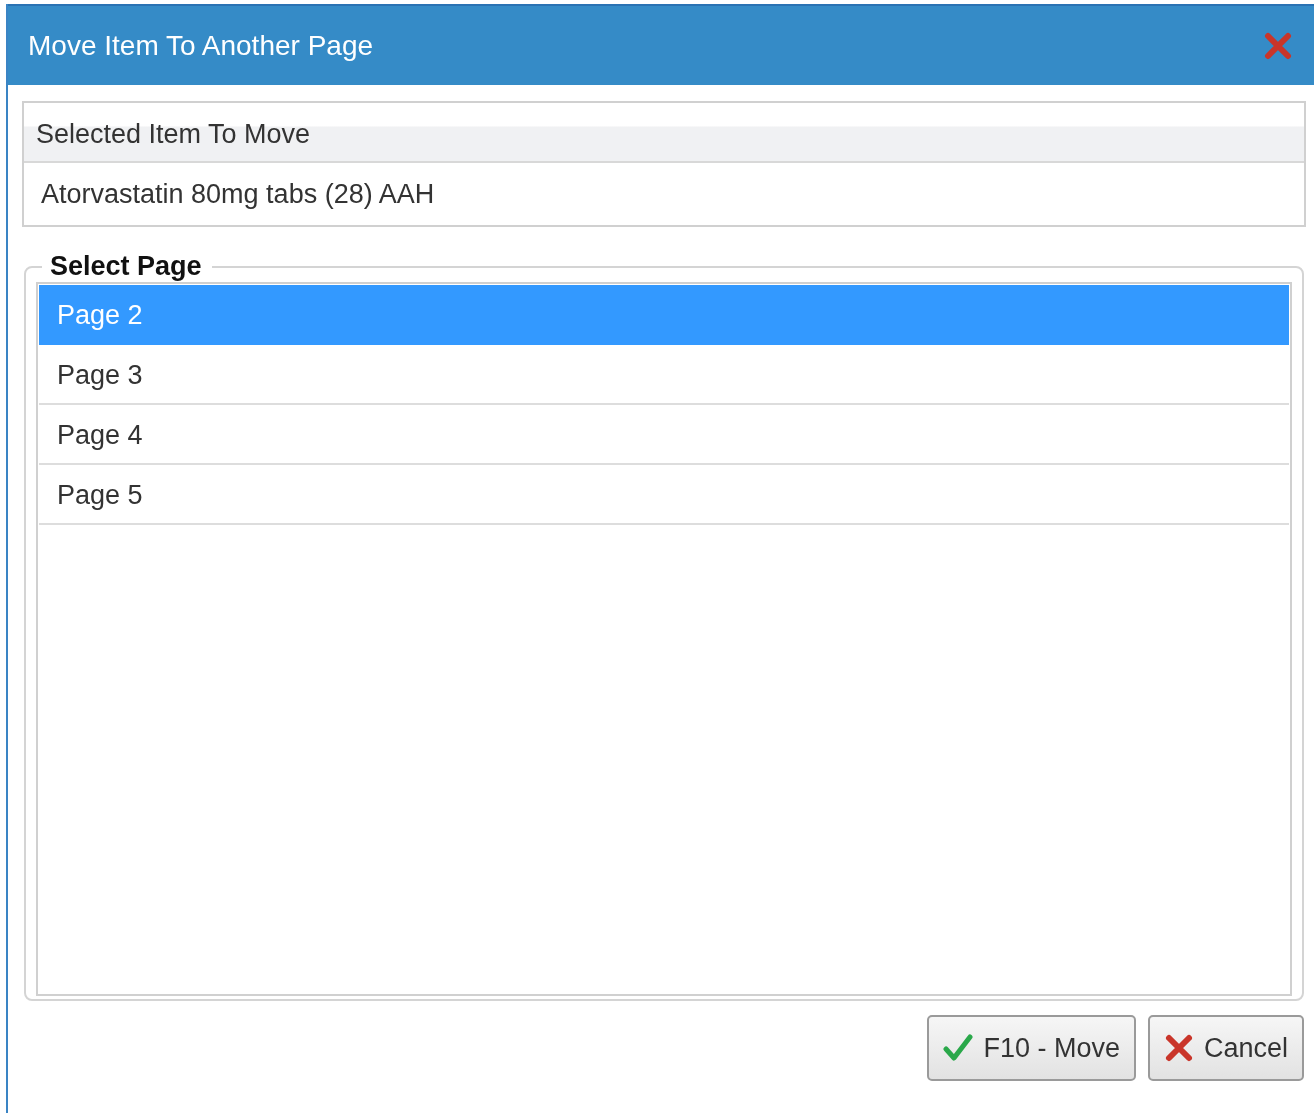  I want to click on close-button, so click(1278, 45).